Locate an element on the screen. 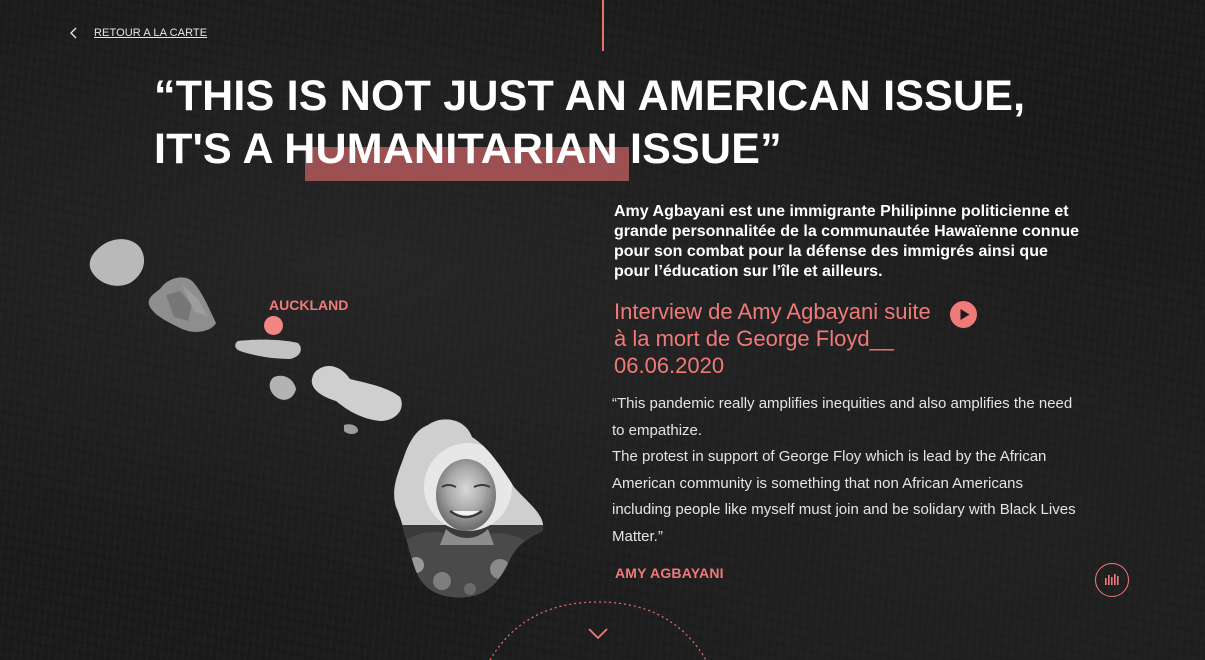 Image resolution: width=1205 pixels, height=660 pixels. location-pin is located at coordinates (273, 325).